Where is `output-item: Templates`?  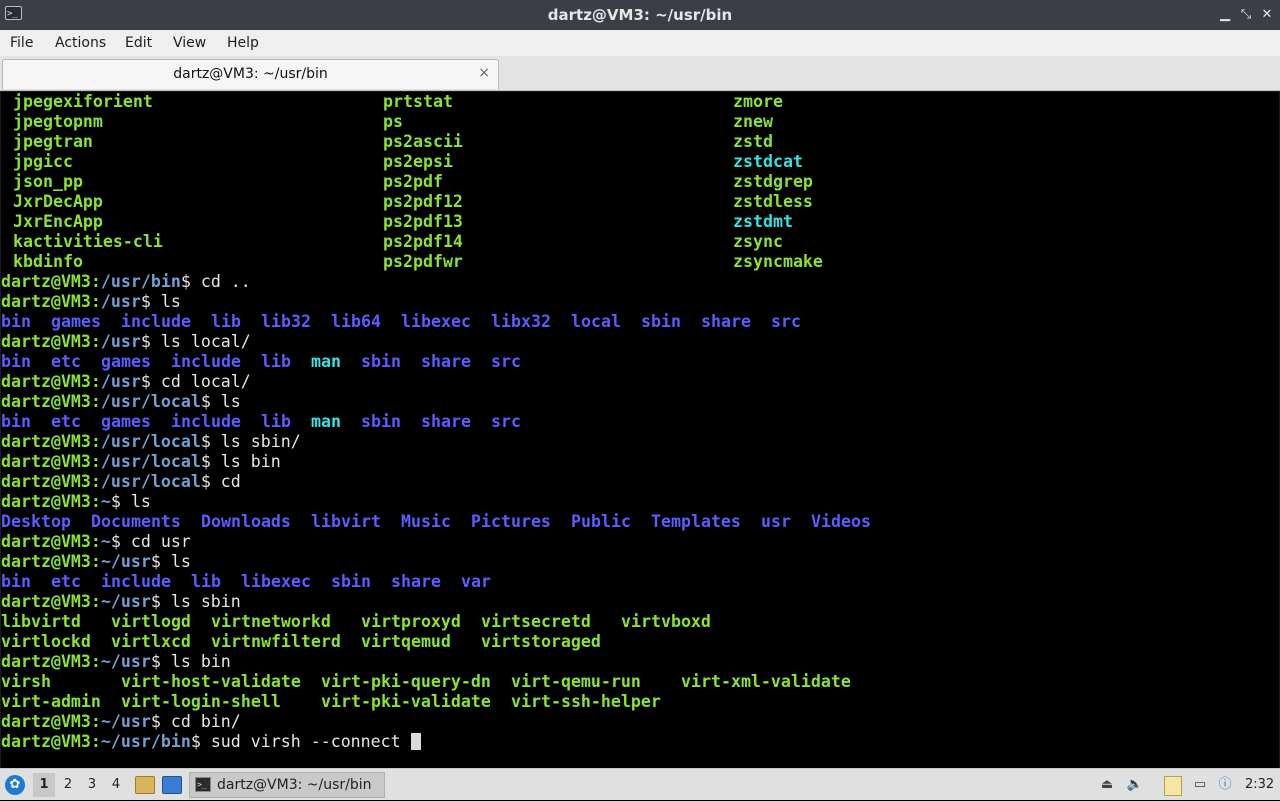 output-item: Templates is located at coordinates (696, 521).